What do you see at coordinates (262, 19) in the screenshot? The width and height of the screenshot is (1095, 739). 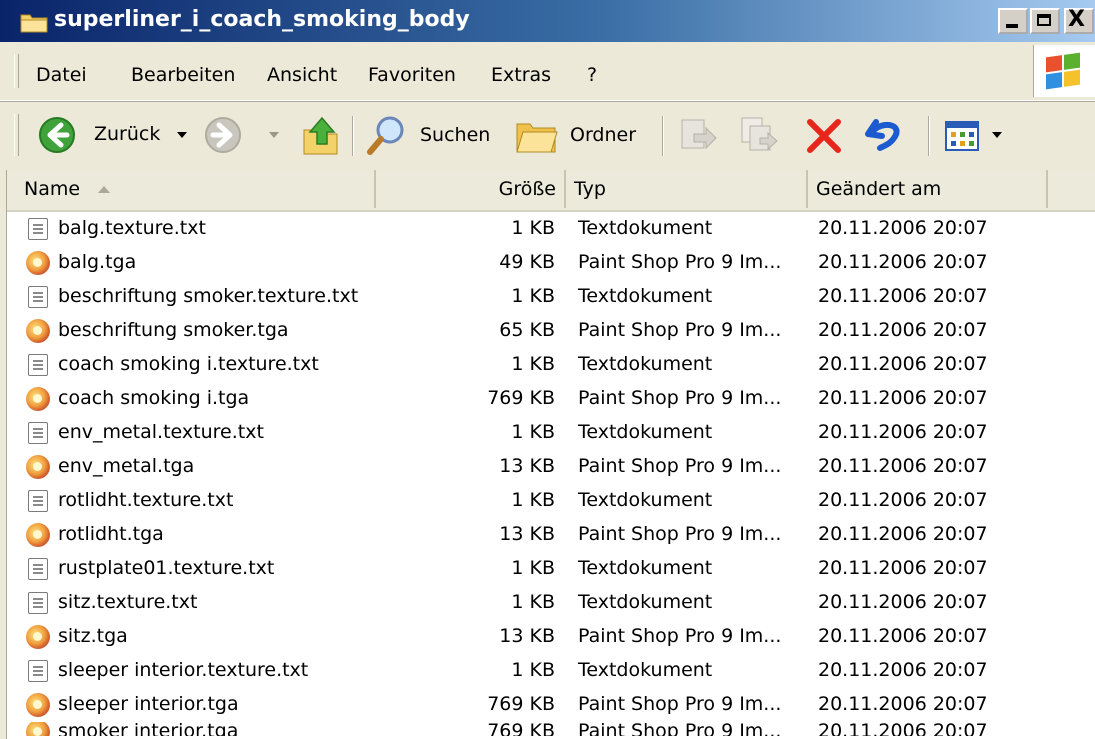 I see `window-title: superliner_i_coach_smoking_body` at bounding box center [262, 19].